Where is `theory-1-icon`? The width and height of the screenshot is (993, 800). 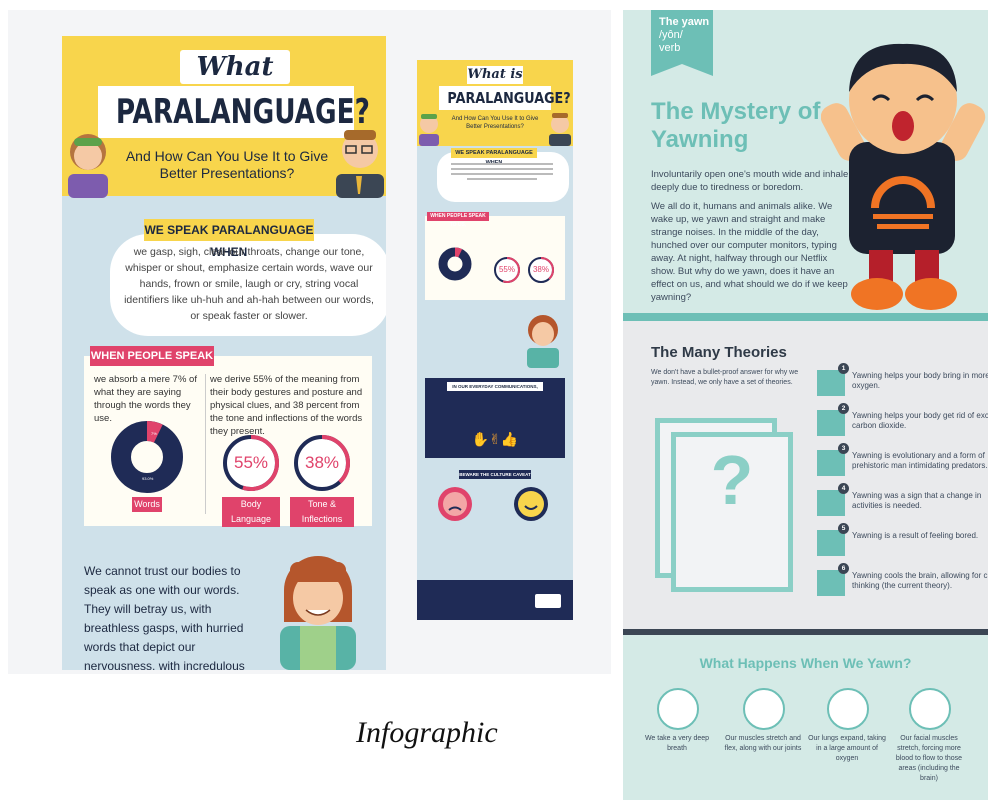
theory-1-icon is located at coordinates (831, 383).